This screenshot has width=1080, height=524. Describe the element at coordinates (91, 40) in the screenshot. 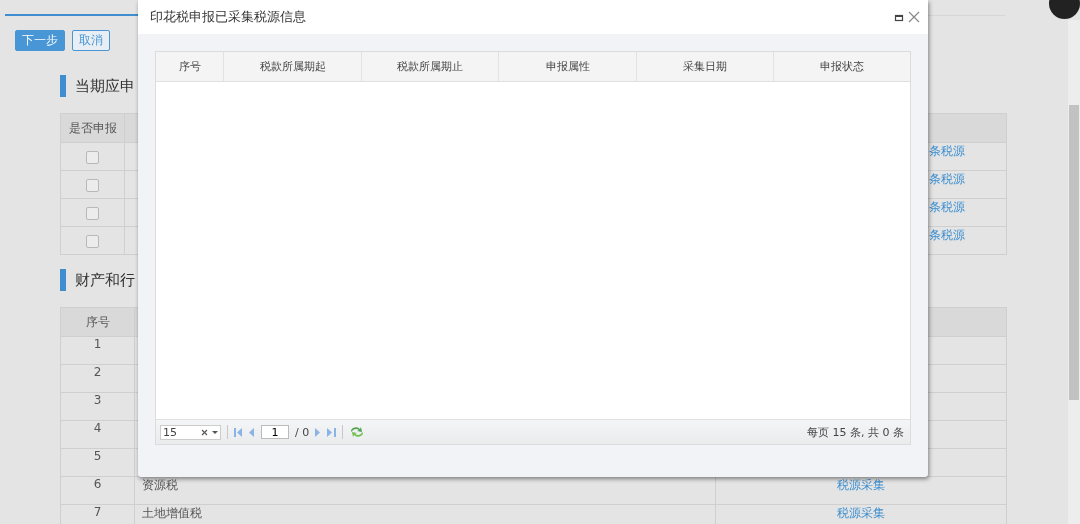

I see `cancel-button: 取消` at that location.